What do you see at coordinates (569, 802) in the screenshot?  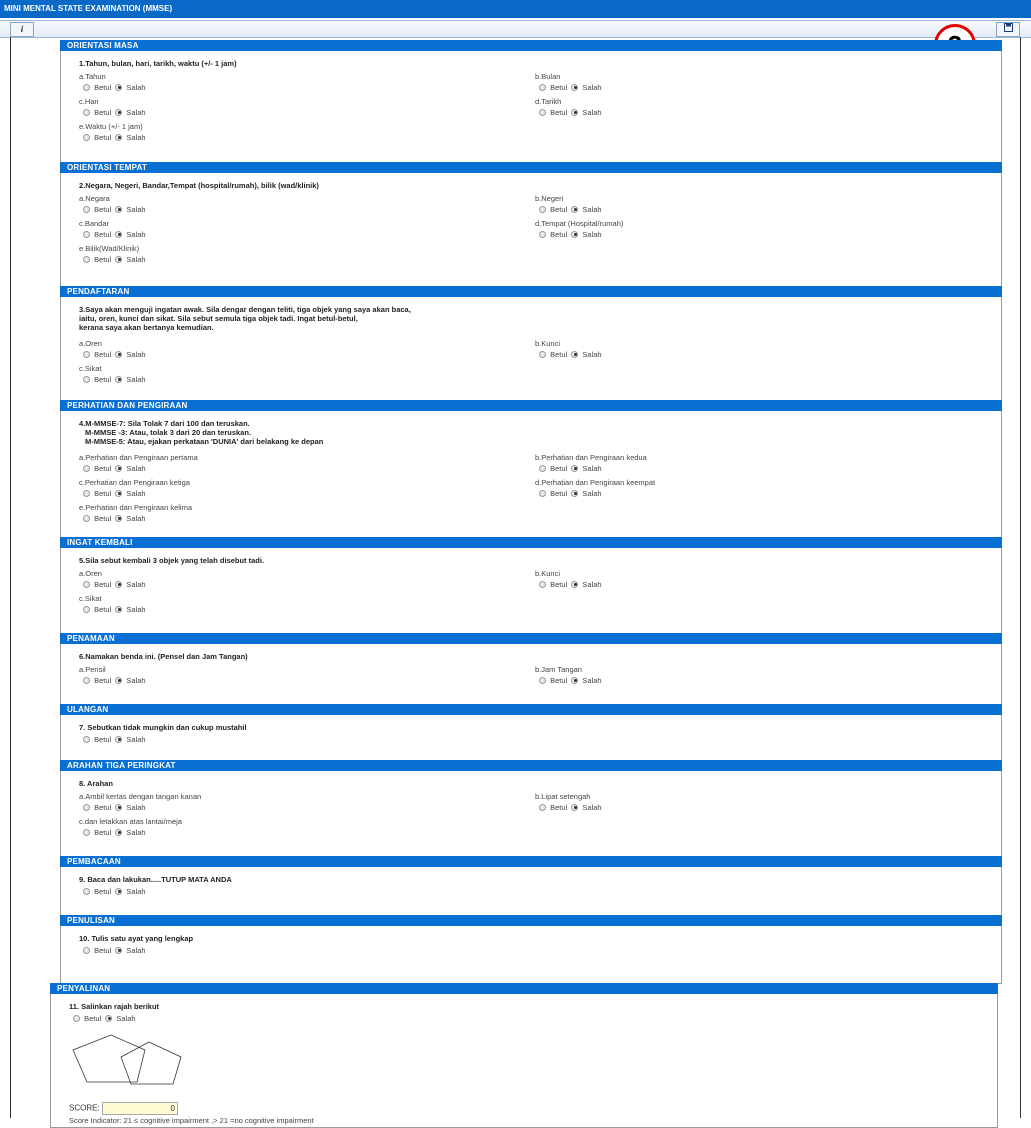 I see `item-s8-1: b.Lipat setengah Betul Salah` at bounding box center [569, 802].